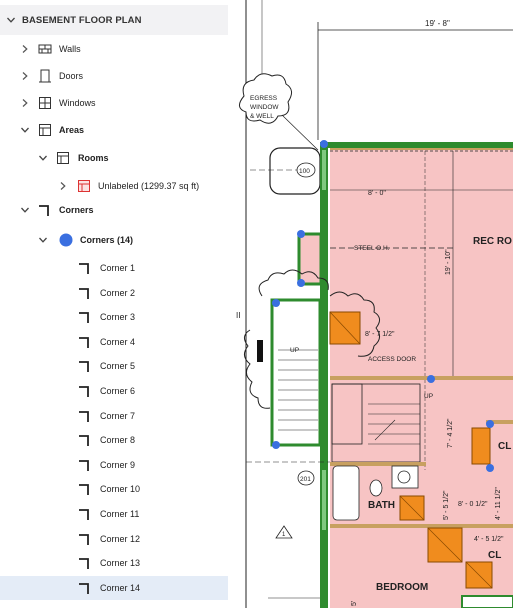  What do you see at coordinates (84, 186) in the screenshot?
I see `room-area-icon` at bounding box center [84, 186].